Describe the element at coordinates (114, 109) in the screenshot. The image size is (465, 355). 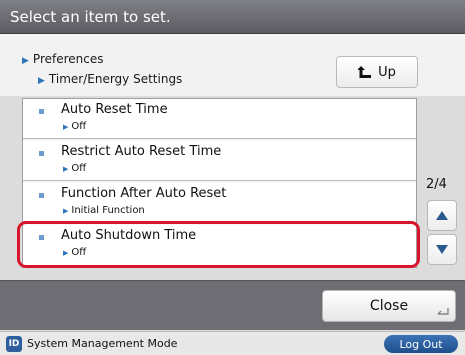
I see `item-label: Auto Reset Time` at that location.